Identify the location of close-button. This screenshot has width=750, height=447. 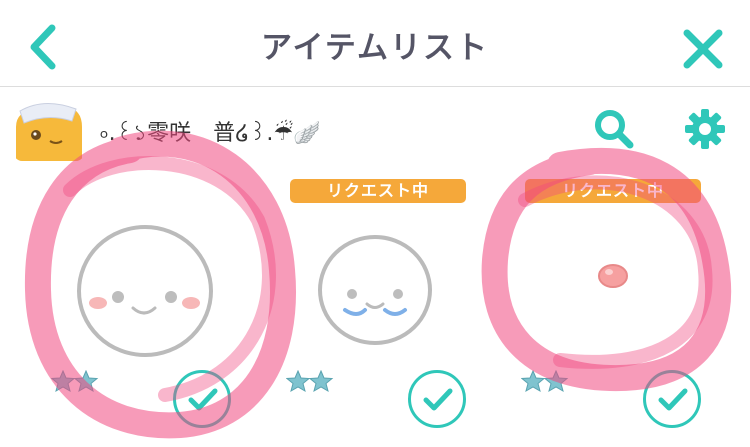
(703, 49).